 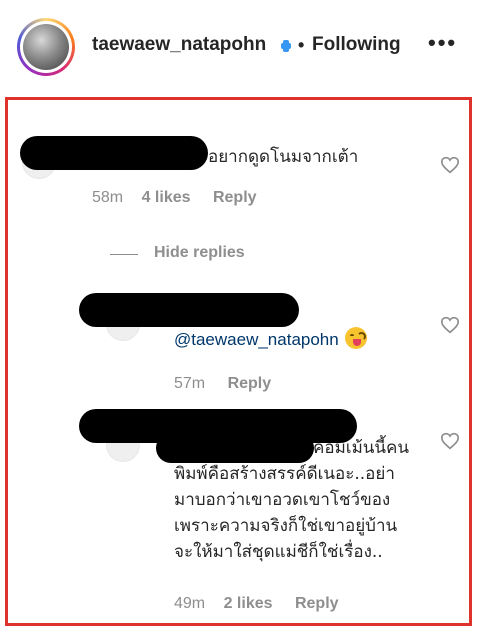 I want to click on post-header: taewaew_natapohn • Following •••, so click(x=239, y=46).